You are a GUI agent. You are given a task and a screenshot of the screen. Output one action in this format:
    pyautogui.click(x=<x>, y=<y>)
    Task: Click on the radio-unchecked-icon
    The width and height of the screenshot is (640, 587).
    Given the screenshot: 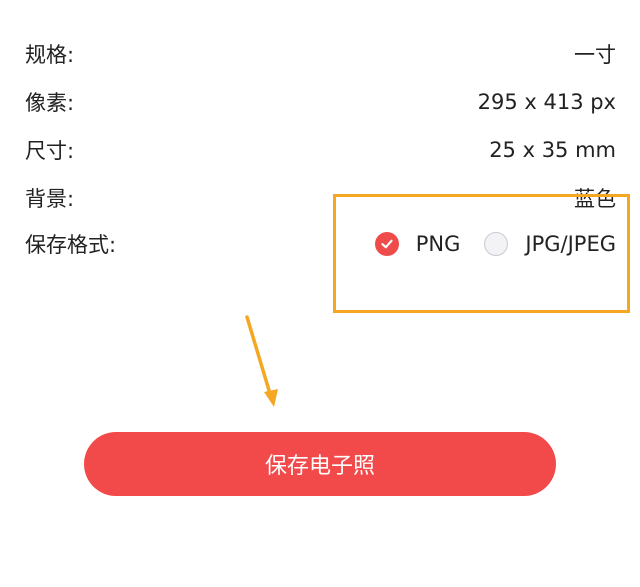 What is the action you would take?
    pyautogui.click(x=496, y=244)
    